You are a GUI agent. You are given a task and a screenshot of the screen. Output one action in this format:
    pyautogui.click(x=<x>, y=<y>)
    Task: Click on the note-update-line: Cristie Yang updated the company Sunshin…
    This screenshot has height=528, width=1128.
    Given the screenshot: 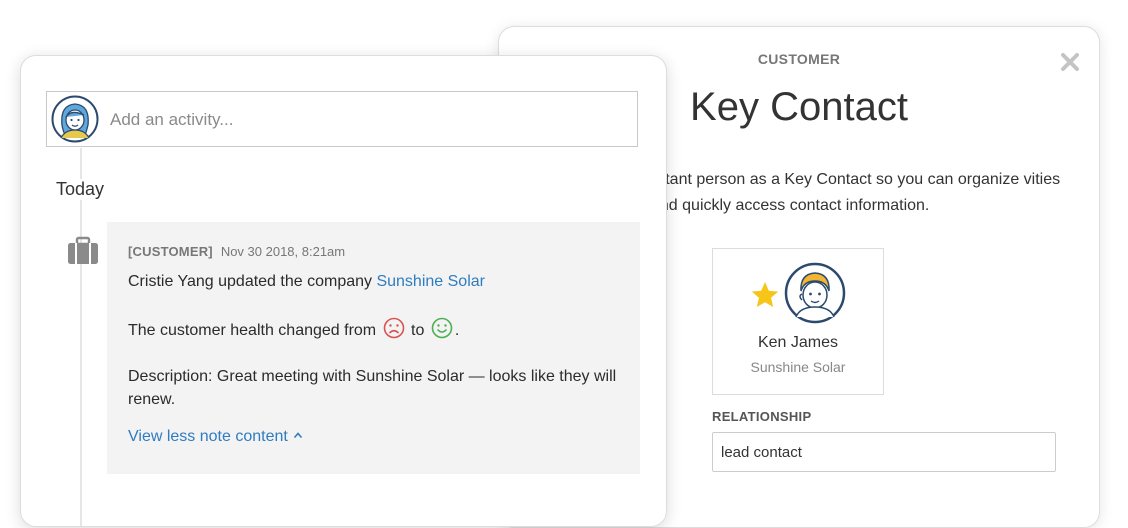 What is the action you would take?
    pyautogui.click(x=306, y=281)
    